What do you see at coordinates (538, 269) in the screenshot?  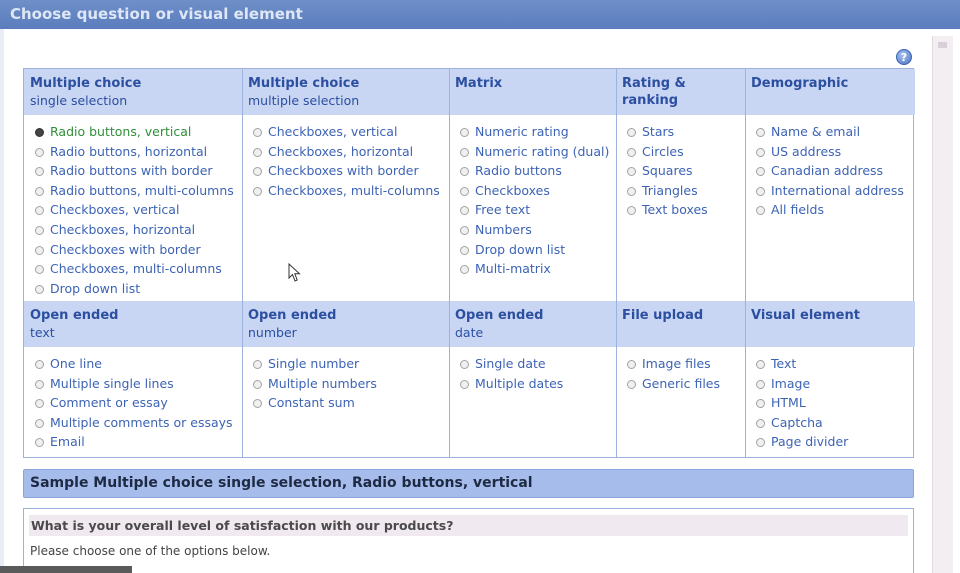 I see `option-multi-matrix: Multi-matrix` at bounding box center [538, 269].